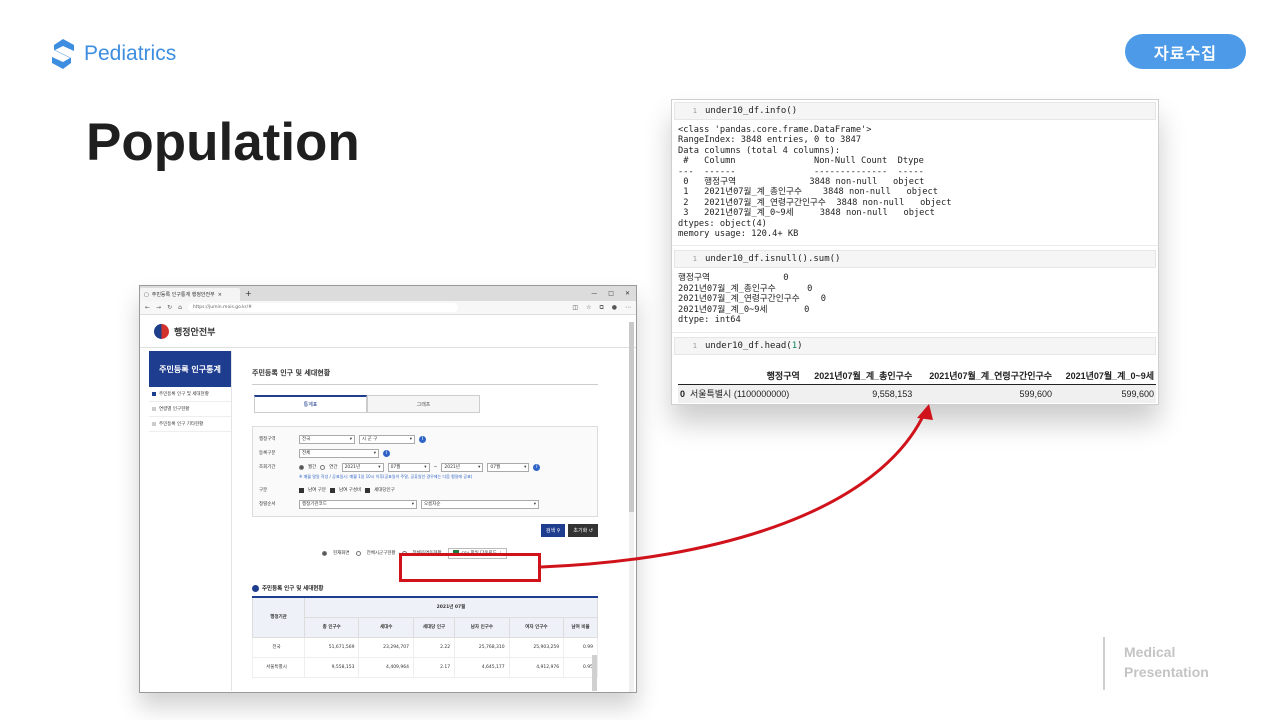 This screenshot has width=1280, height=720. Describe the element at coordinates (925, 412) in the screenshot. I see `arrow-head-icon` at that location.